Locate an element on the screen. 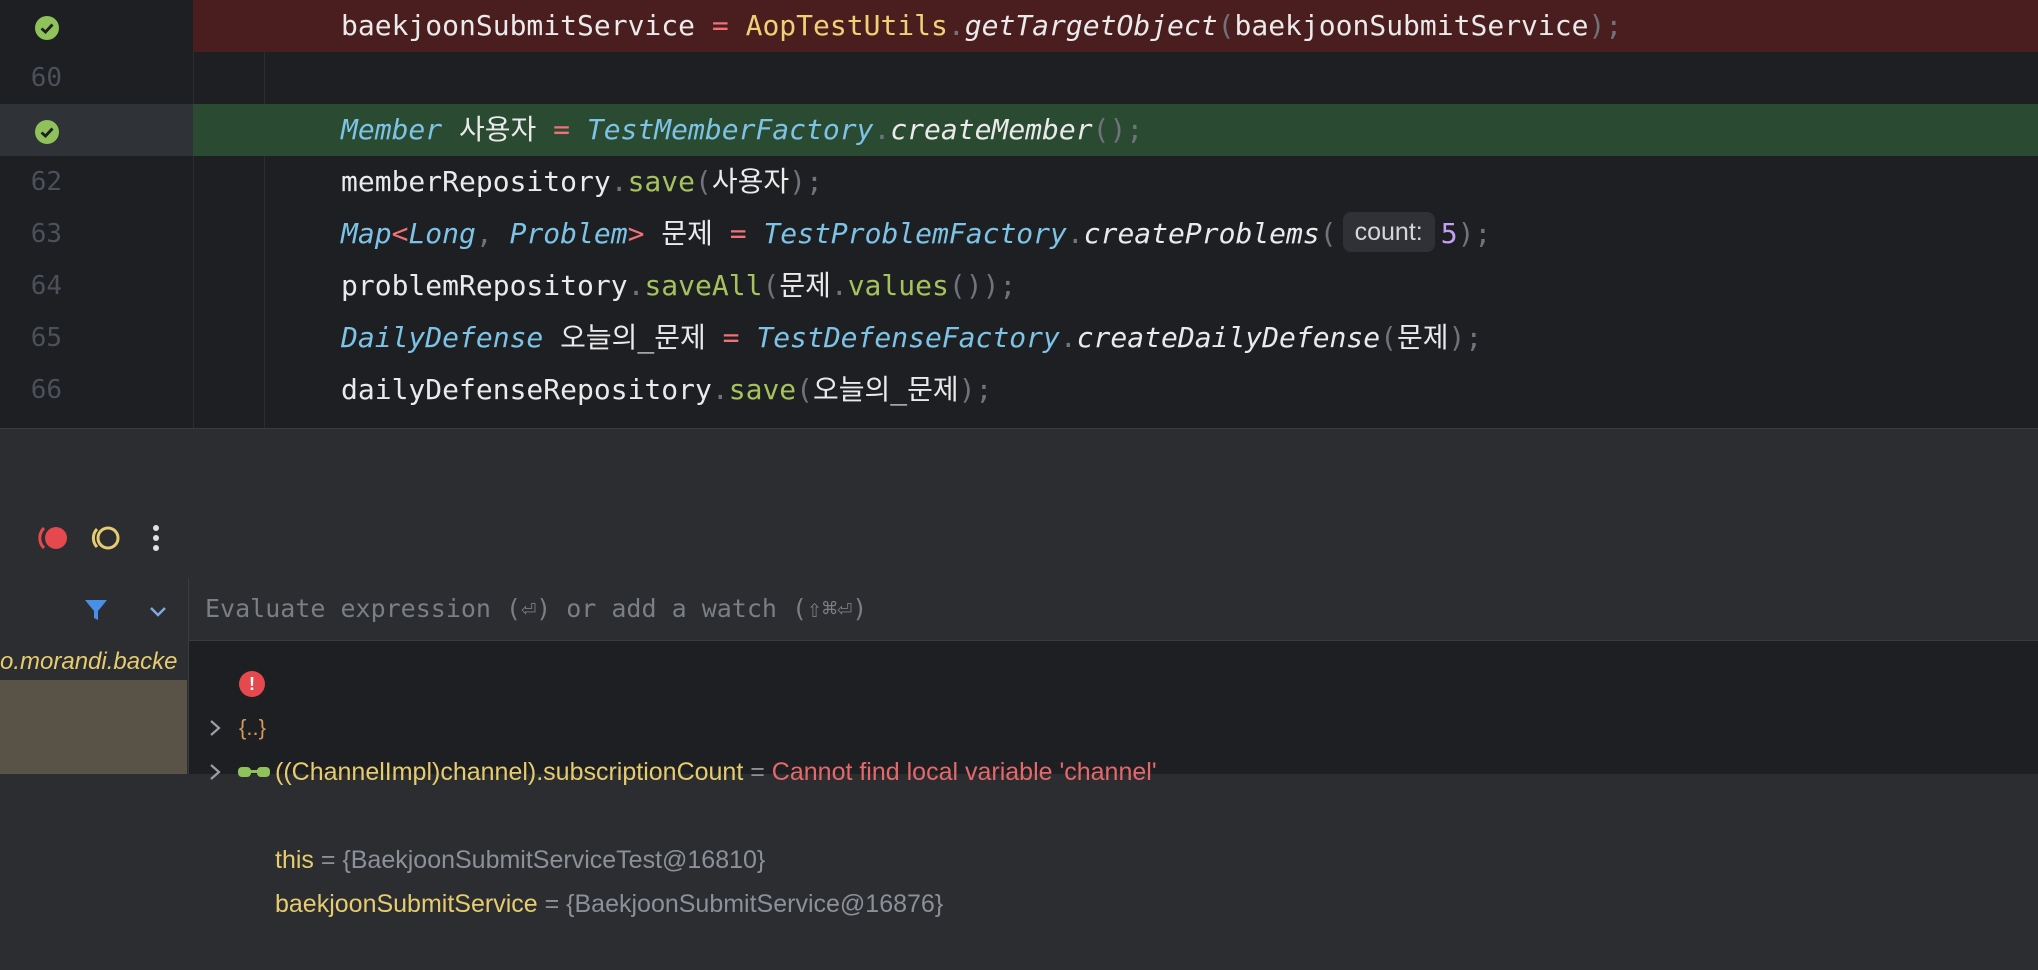 The width and height of the screenshot is (2038, 970). code-line: 60 is located at coordinates (1019, 78).